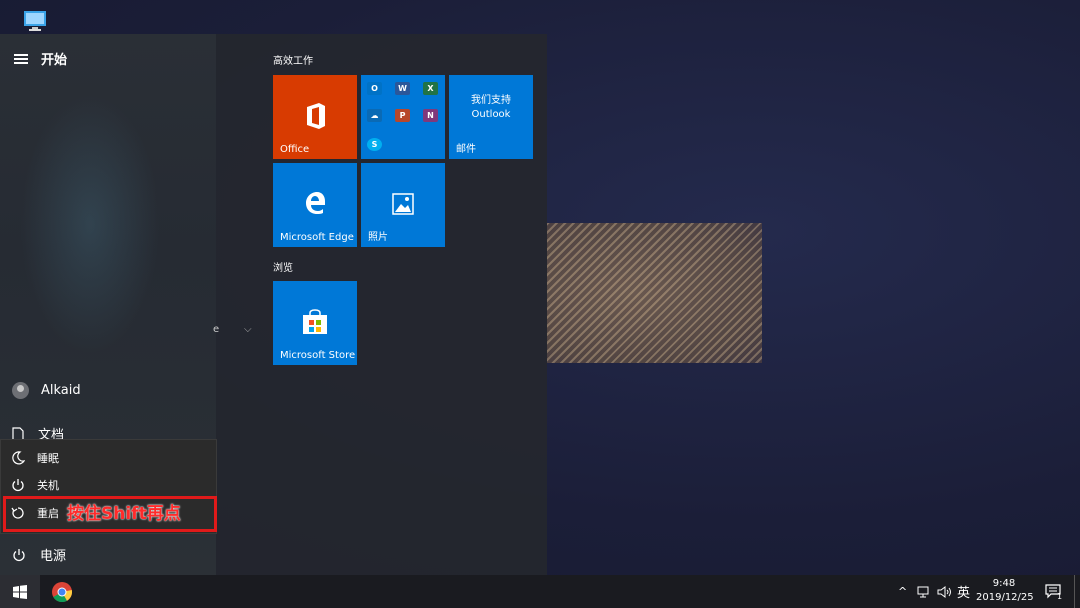  What do you see at coordinates (295, 149) in the screenshot?
I see `tile-office-label: Office` at bounding box center [295, 149].